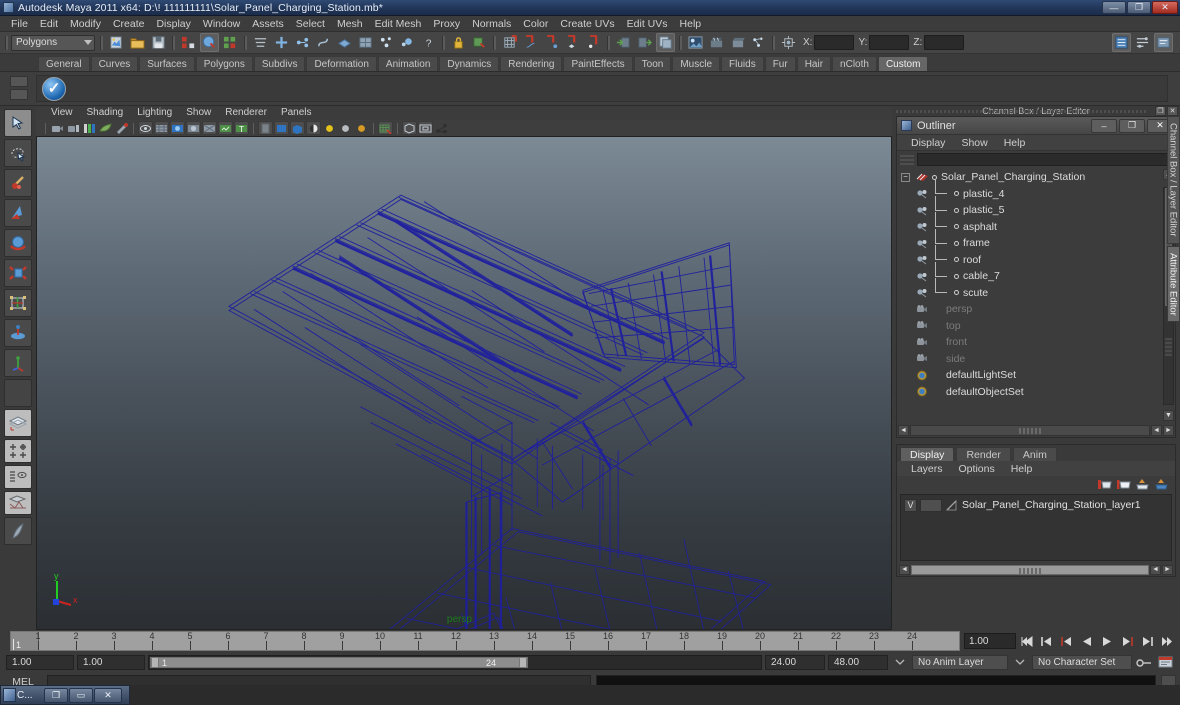 Image resolution: width=1180 pixels, height=705 pixels. What do you see at coordinates (647, 24) in the screenshot?
I see `menu-edit-uvs: Edit UVs` at bounding box center [647, 24].